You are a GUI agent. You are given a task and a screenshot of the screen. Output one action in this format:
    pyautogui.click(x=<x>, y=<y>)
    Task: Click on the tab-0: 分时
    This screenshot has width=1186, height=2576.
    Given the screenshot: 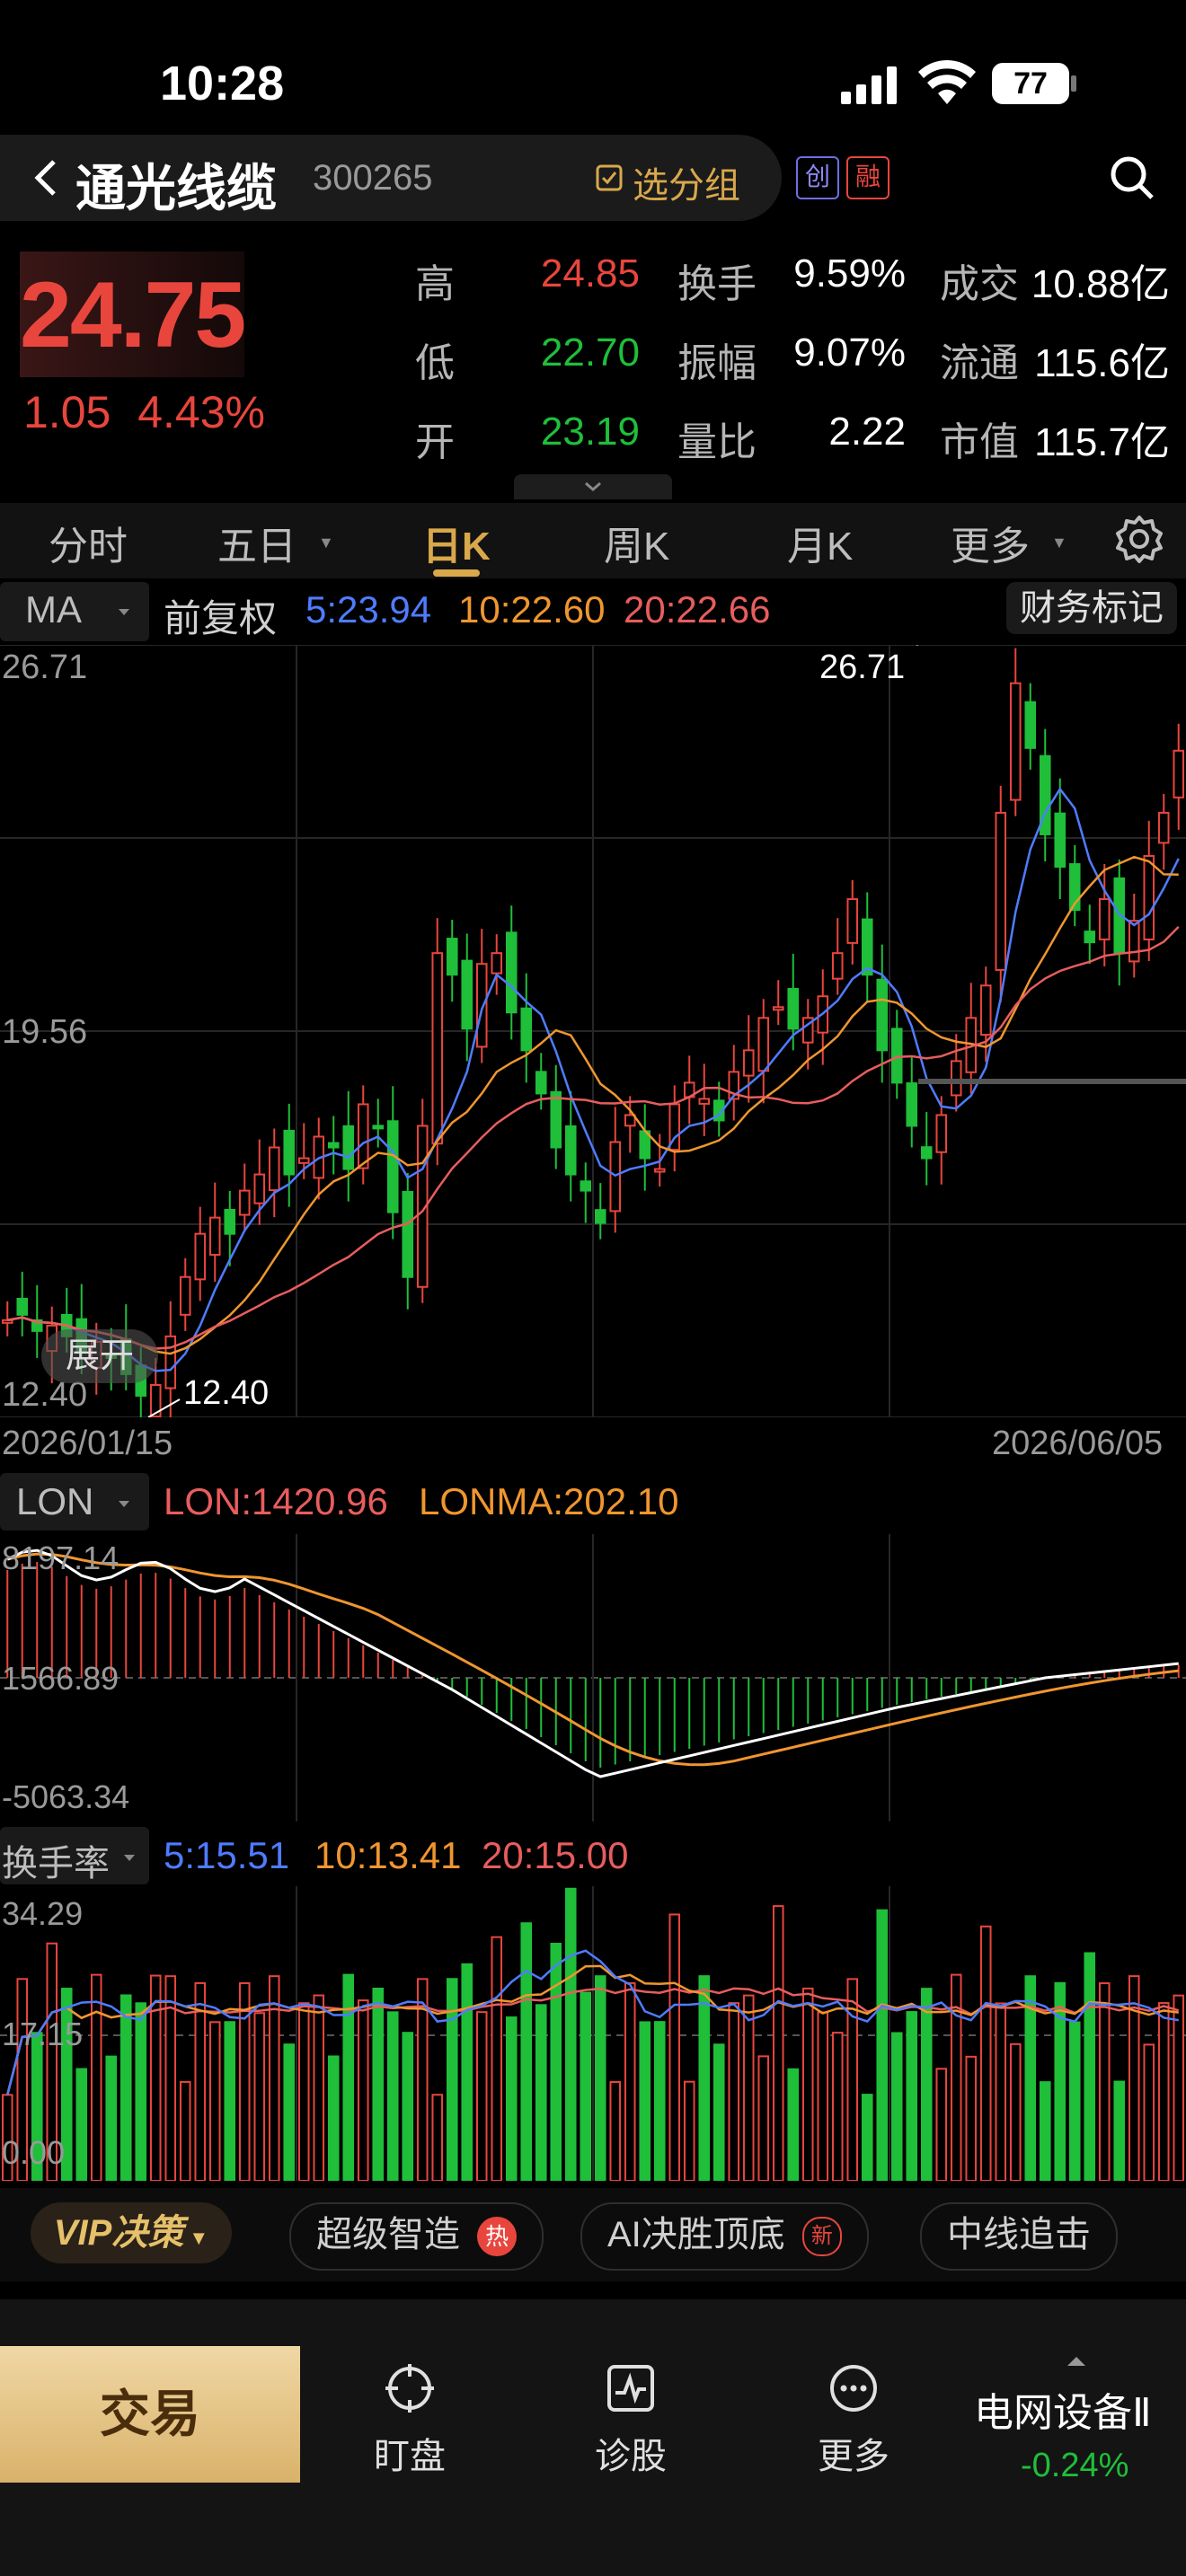 What is the action you would take?
    pyautogui.click(x=88, y=542)
    